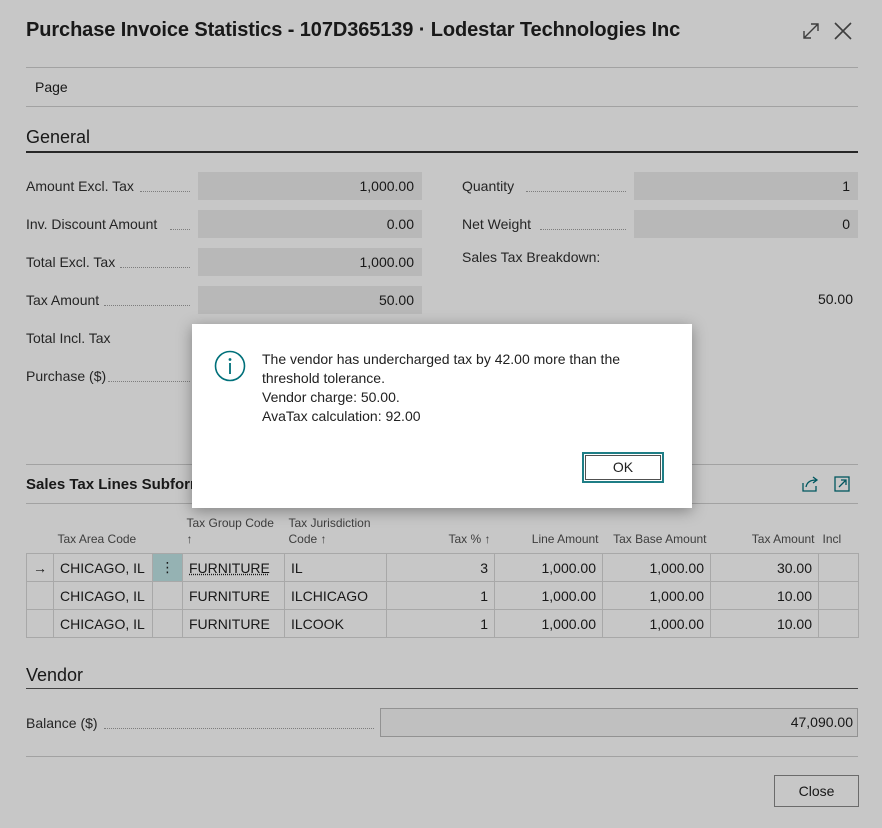  What do you see at coordinates (331, 397) in the screenshot?
I see `dialog-message-line: Vendor charge: 50.00.` at bounding box center [331, 397].